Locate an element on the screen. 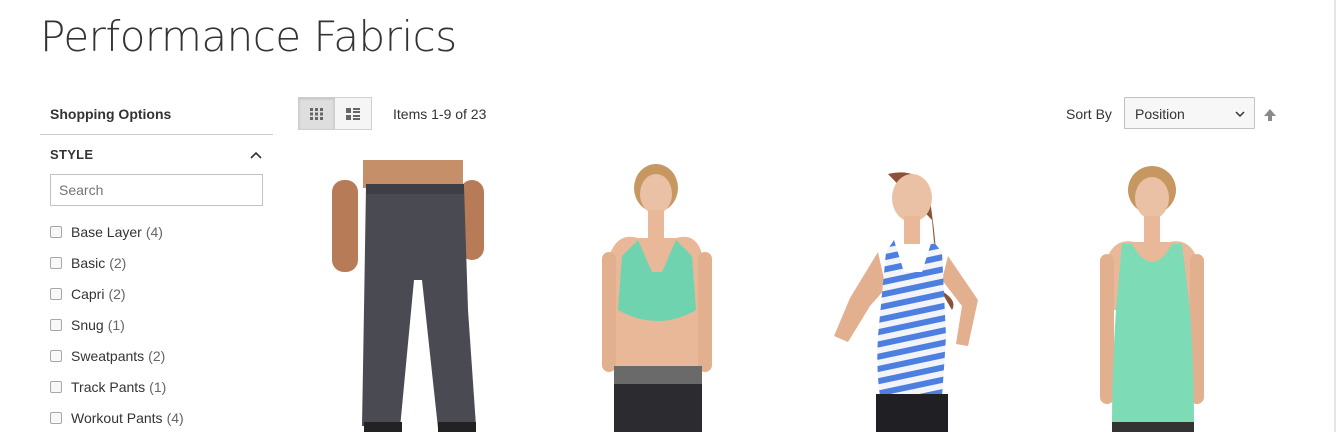 Image resolution: width=1336 pixels, height=432 pixels. filter-option: Track Pants (1) is located at coordinates (161, 386).